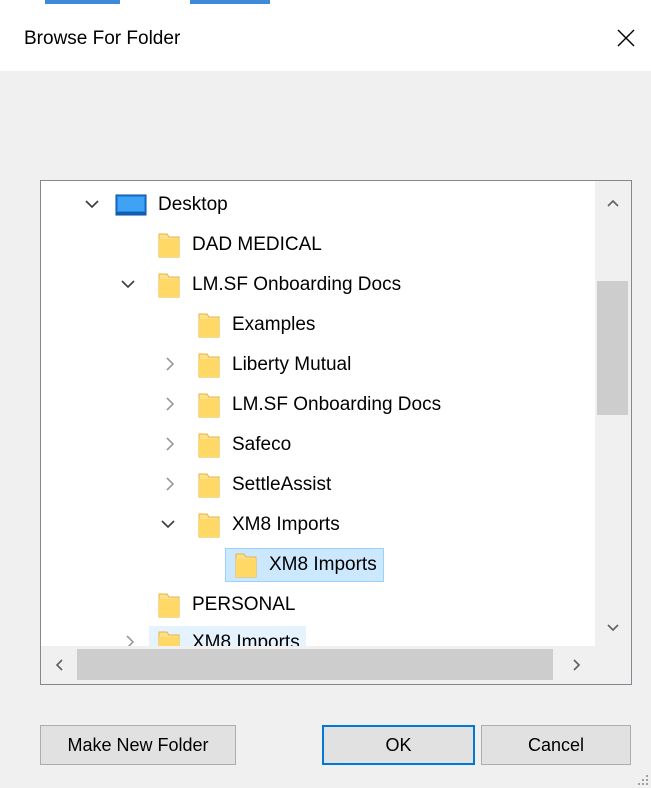 This screenshot has width=651, height=788. I want to click on tree-item-examples: Examples, so click(259, 325).